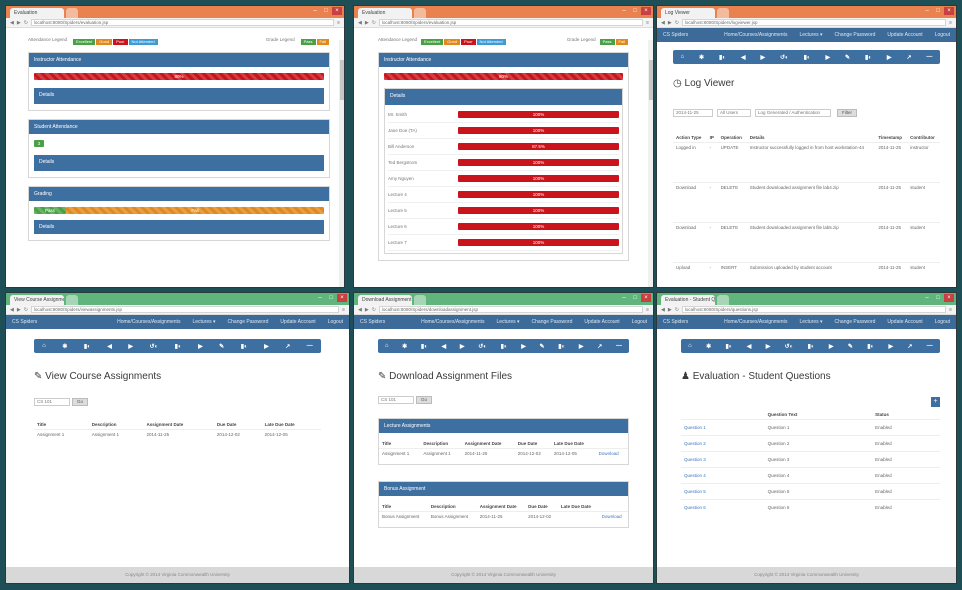 This screenshot has width=962, height=590. I want to click on question-link: Question 1, so click(723, 427).